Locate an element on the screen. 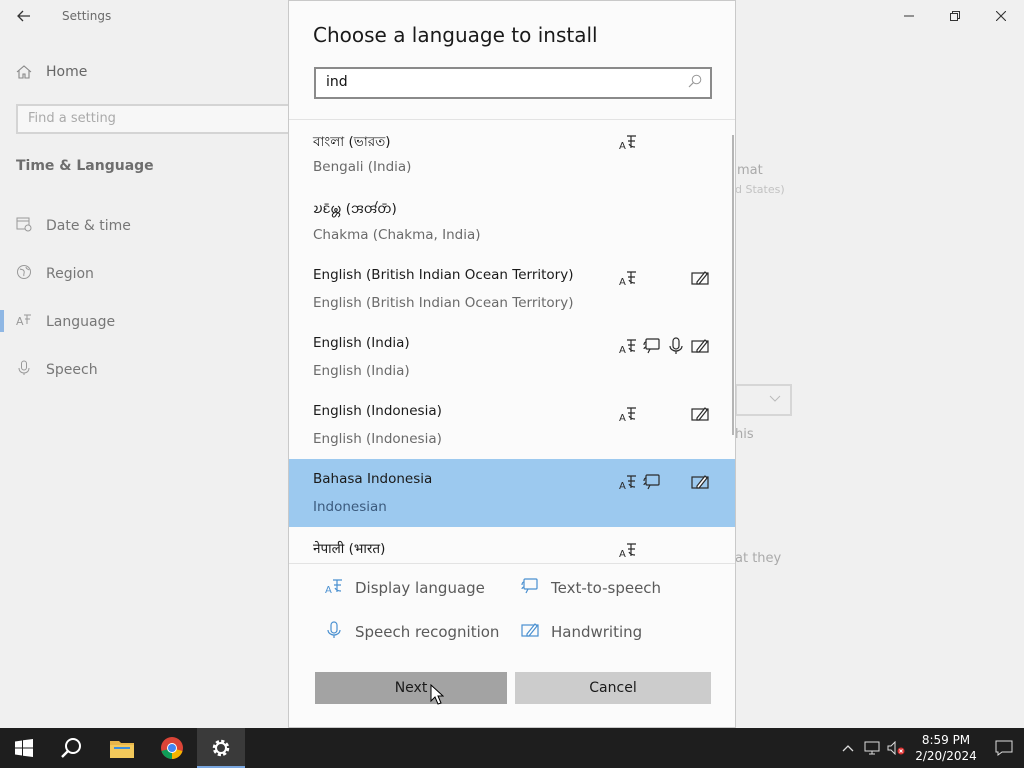  legend-speech-recognition: Speech recognition is located at coordinates (412, 632).